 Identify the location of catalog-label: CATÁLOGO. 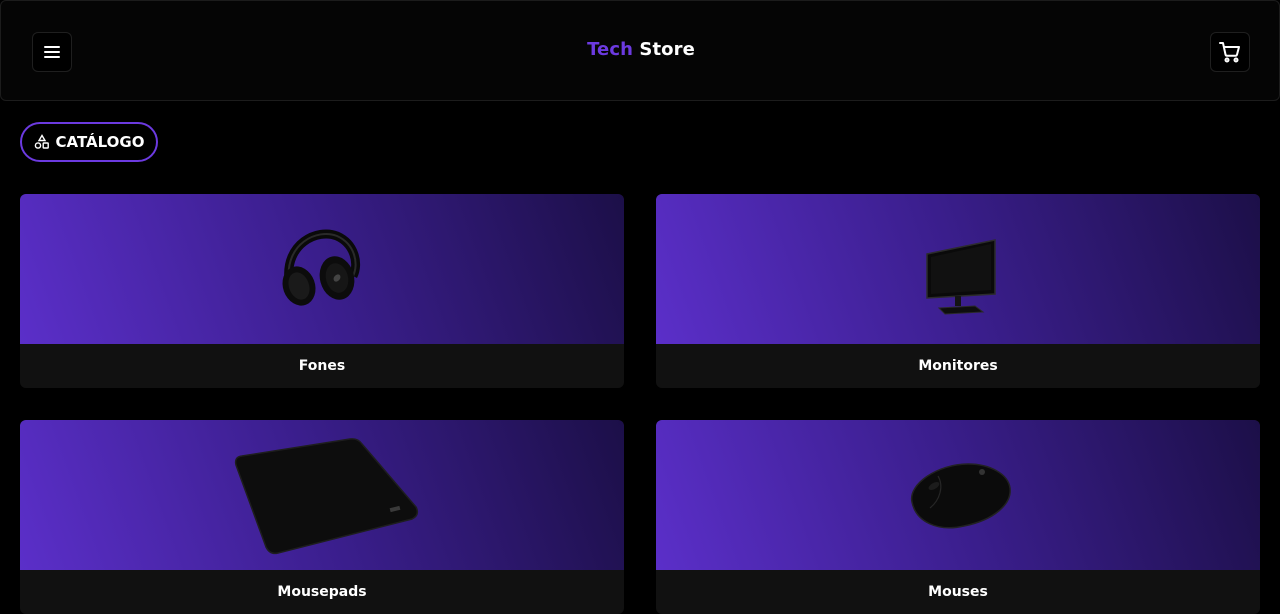
(100, 142).